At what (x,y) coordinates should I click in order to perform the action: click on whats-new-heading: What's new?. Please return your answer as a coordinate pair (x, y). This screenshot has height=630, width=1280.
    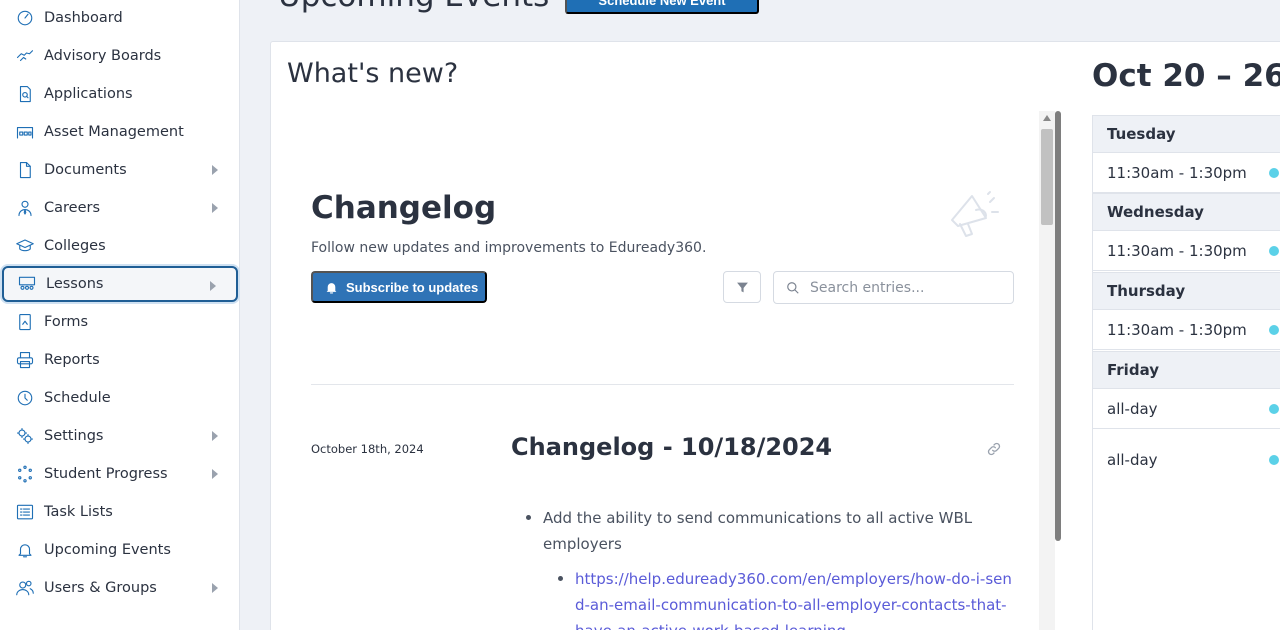
    Looking at the image, I should click on (373, 73).